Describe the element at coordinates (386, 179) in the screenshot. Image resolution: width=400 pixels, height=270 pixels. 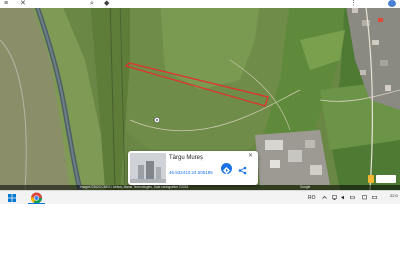
I see `zoom-control` at that location.